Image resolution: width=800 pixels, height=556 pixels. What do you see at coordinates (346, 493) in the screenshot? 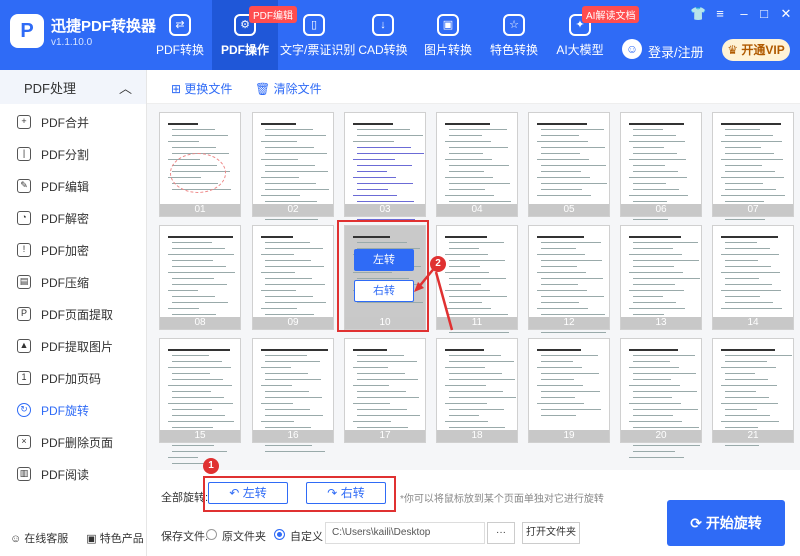
I see `rotate-all-right-button: ↷ 右转` at bounding box center [346, 493].